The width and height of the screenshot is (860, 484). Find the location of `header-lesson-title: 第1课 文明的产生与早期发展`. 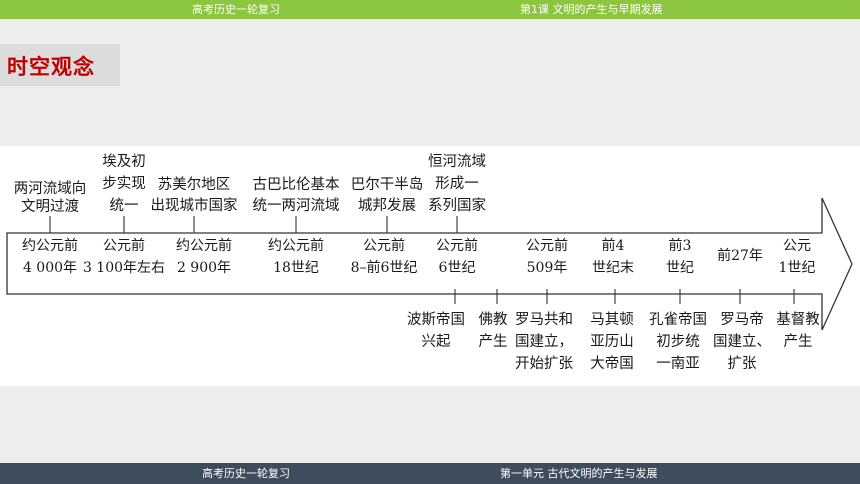

header-lesson-title: 第1课 文明的产生与早期发展 is located at coordinates (591, 9).